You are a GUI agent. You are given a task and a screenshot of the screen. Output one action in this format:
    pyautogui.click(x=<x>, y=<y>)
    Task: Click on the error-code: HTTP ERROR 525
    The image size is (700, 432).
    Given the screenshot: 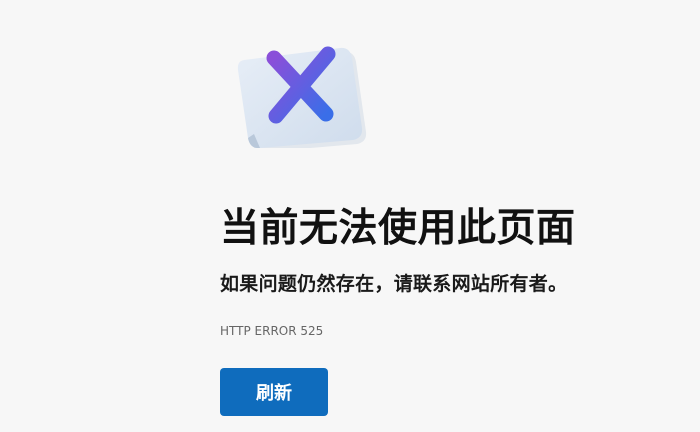 What is the action you would take?
    pyautogui.click(x=272, y=331)
    